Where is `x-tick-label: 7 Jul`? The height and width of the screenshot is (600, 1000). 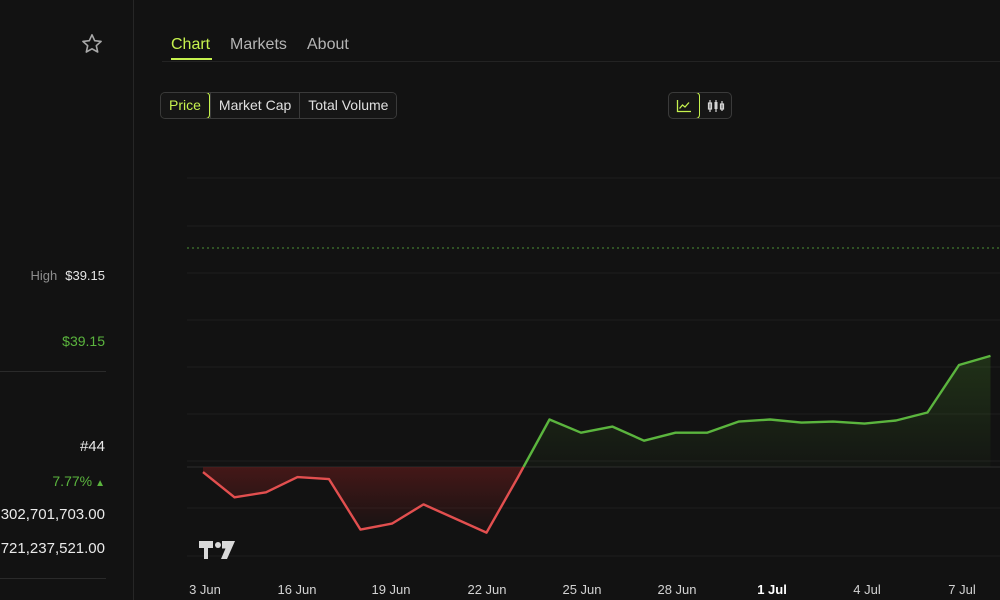 x-tick-label: 7 Jul is located at coordinates (962, 589).